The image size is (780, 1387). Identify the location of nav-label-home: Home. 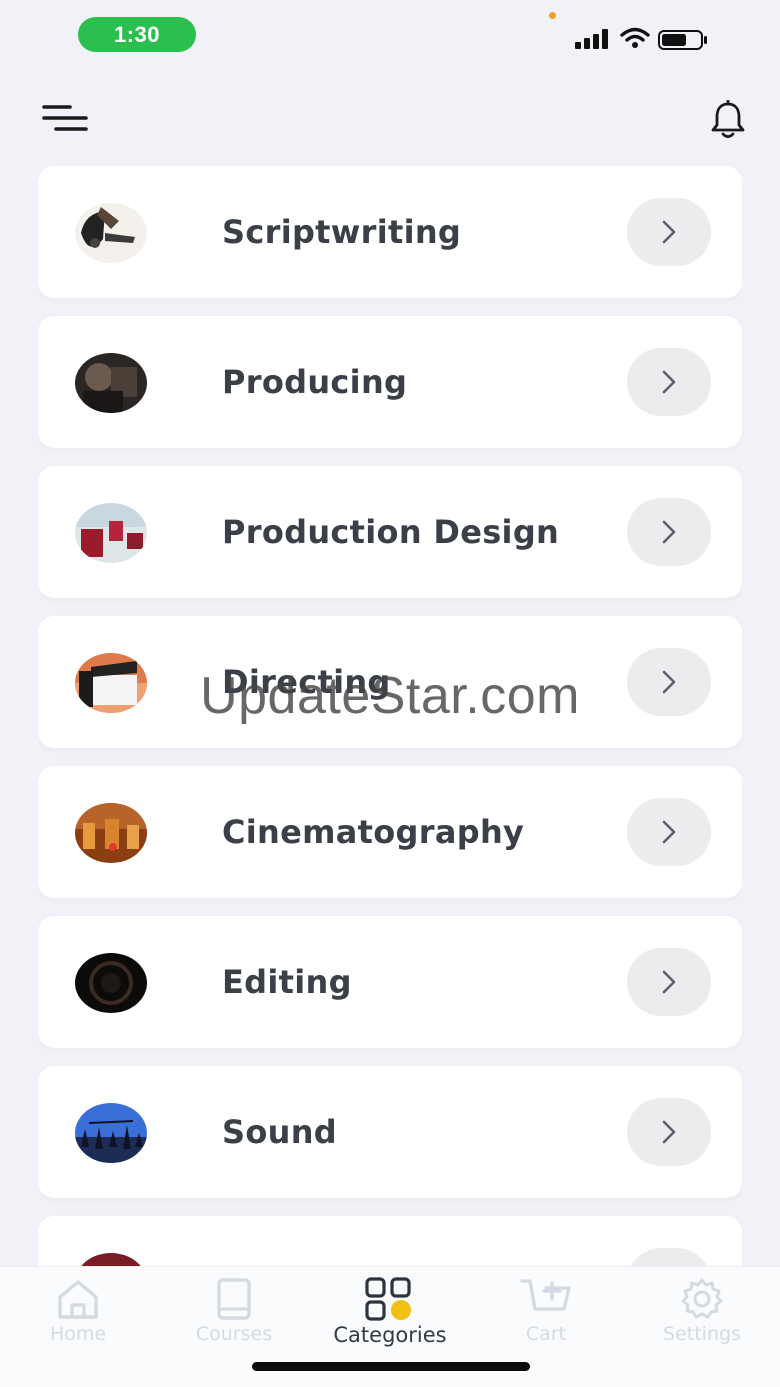
(78, 1334).